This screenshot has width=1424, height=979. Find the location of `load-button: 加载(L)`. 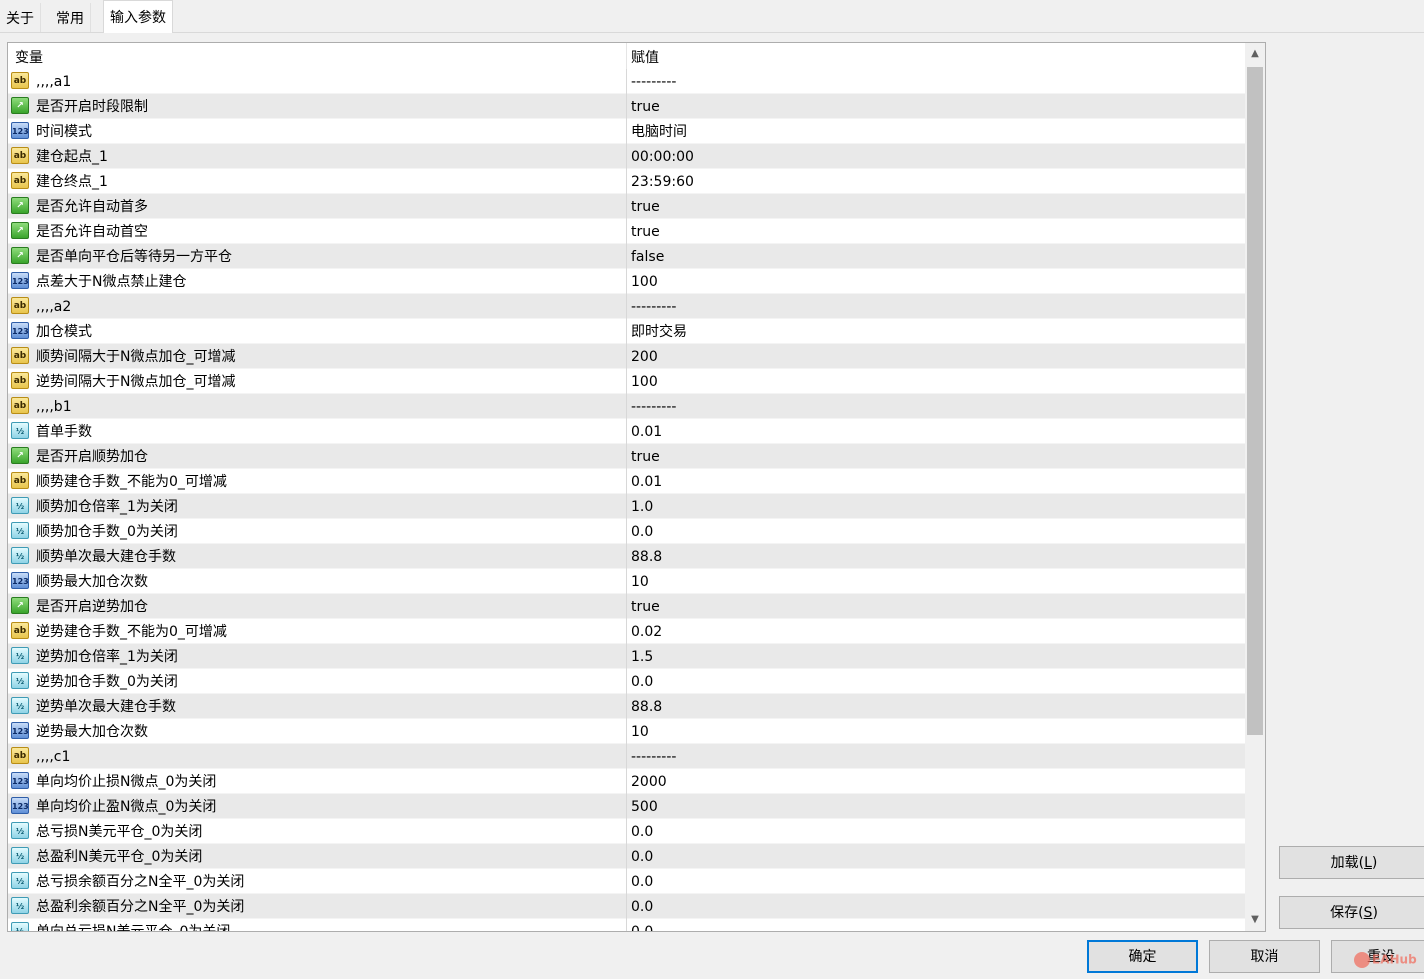

load-button: 加载(L) is located at coordinates (1351, 862).